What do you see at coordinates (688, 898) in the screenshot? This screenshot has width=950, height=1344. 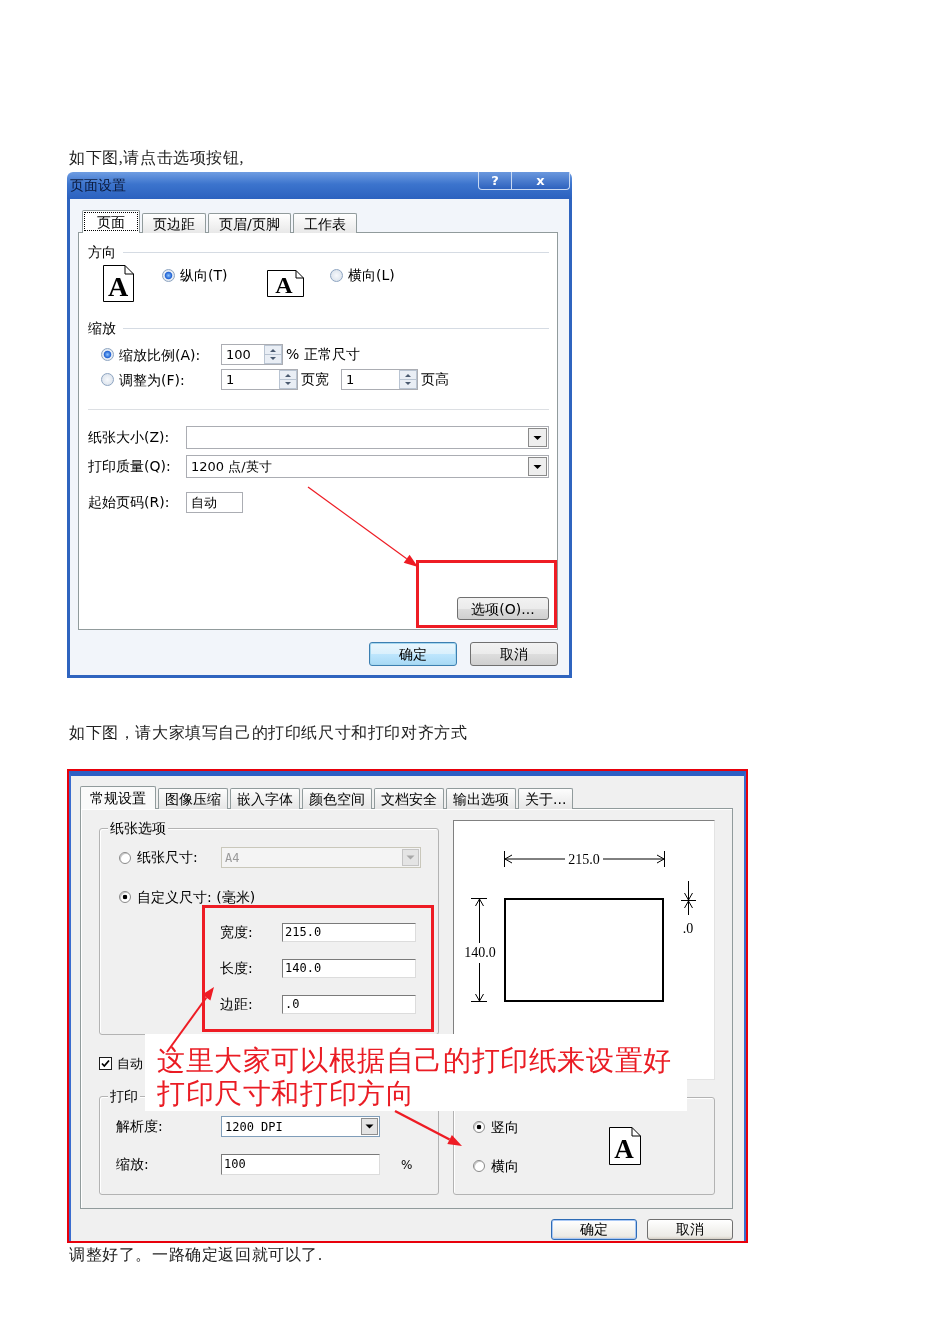 I see `margin-marker` at bounding box center [688, 898].